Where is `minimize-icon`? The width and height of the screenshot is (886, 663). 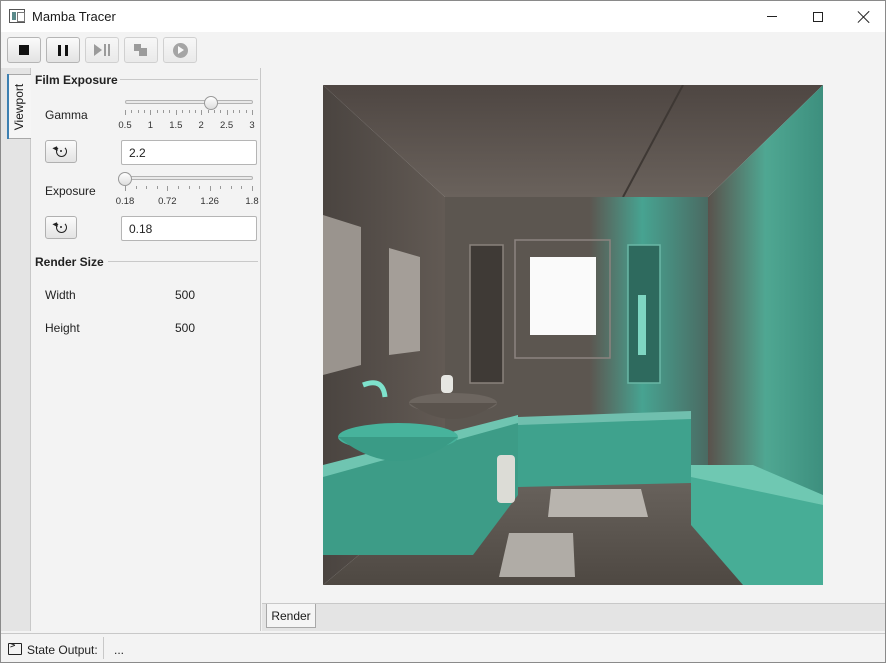
minimize-icon is located at coordinates (772, 16).